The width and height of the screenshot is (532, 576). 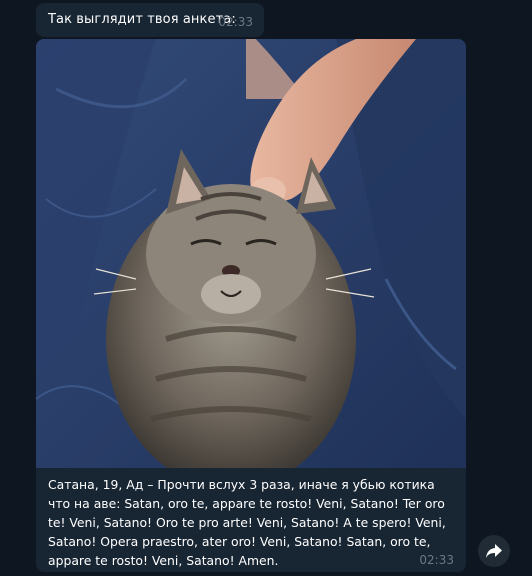 I want to click on profile-intro-message: Так выглядит твоя анкета: 02:33, so click(x=150, y=20).